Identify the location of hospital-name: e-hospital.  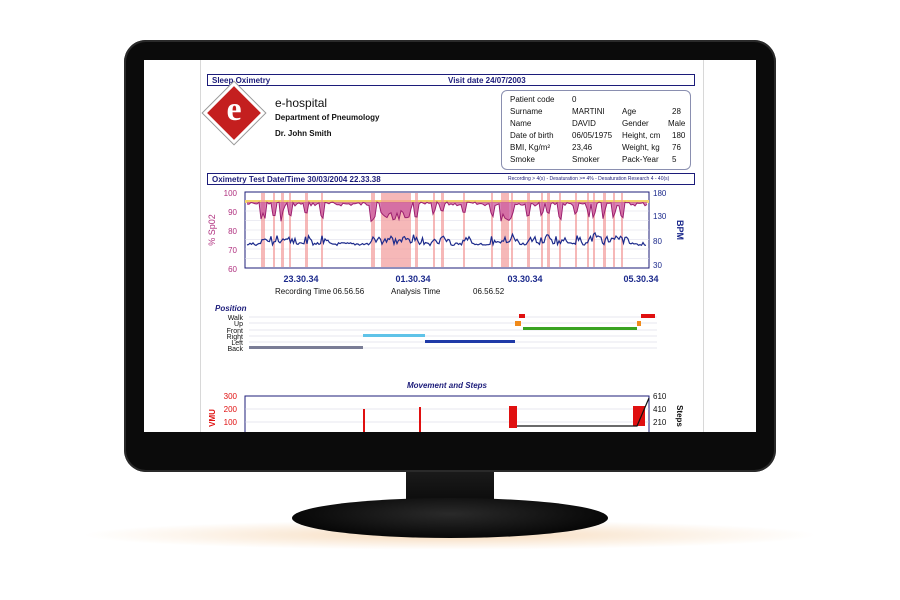
(301, 103).